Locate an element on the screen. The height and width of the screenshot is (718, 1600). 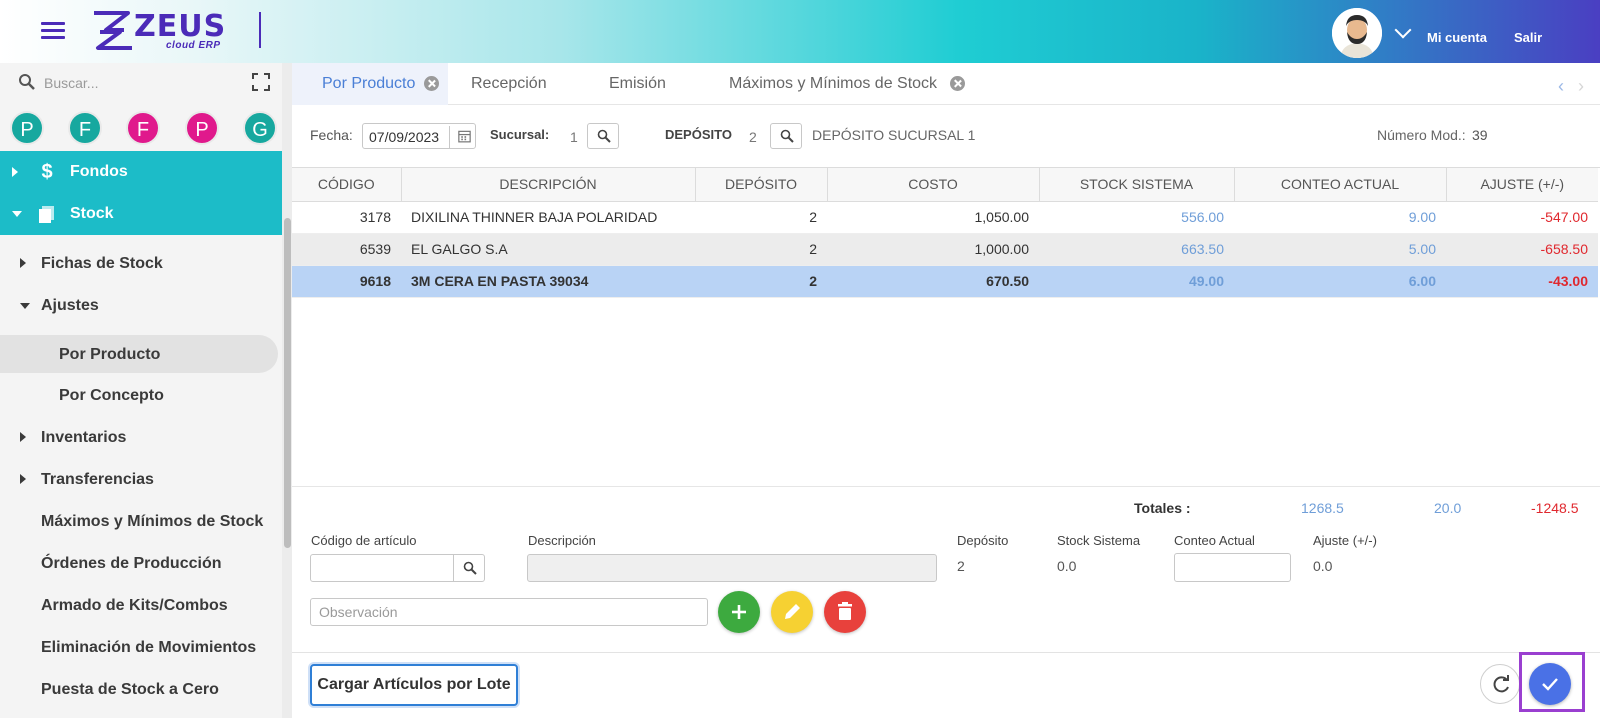
load-batch-button: Cargar Artículos por Lote is located at coordinates (414, 685).